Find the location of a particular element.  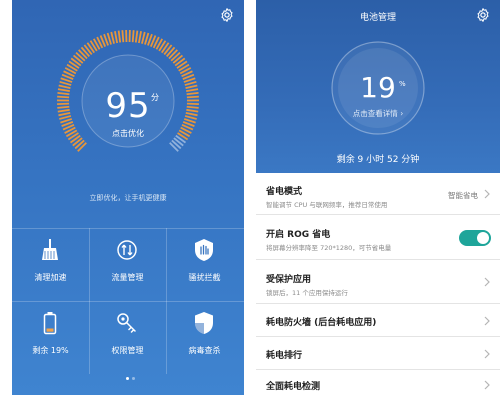

optimize-button: 点击优化 is located at coordinates (128, 133).